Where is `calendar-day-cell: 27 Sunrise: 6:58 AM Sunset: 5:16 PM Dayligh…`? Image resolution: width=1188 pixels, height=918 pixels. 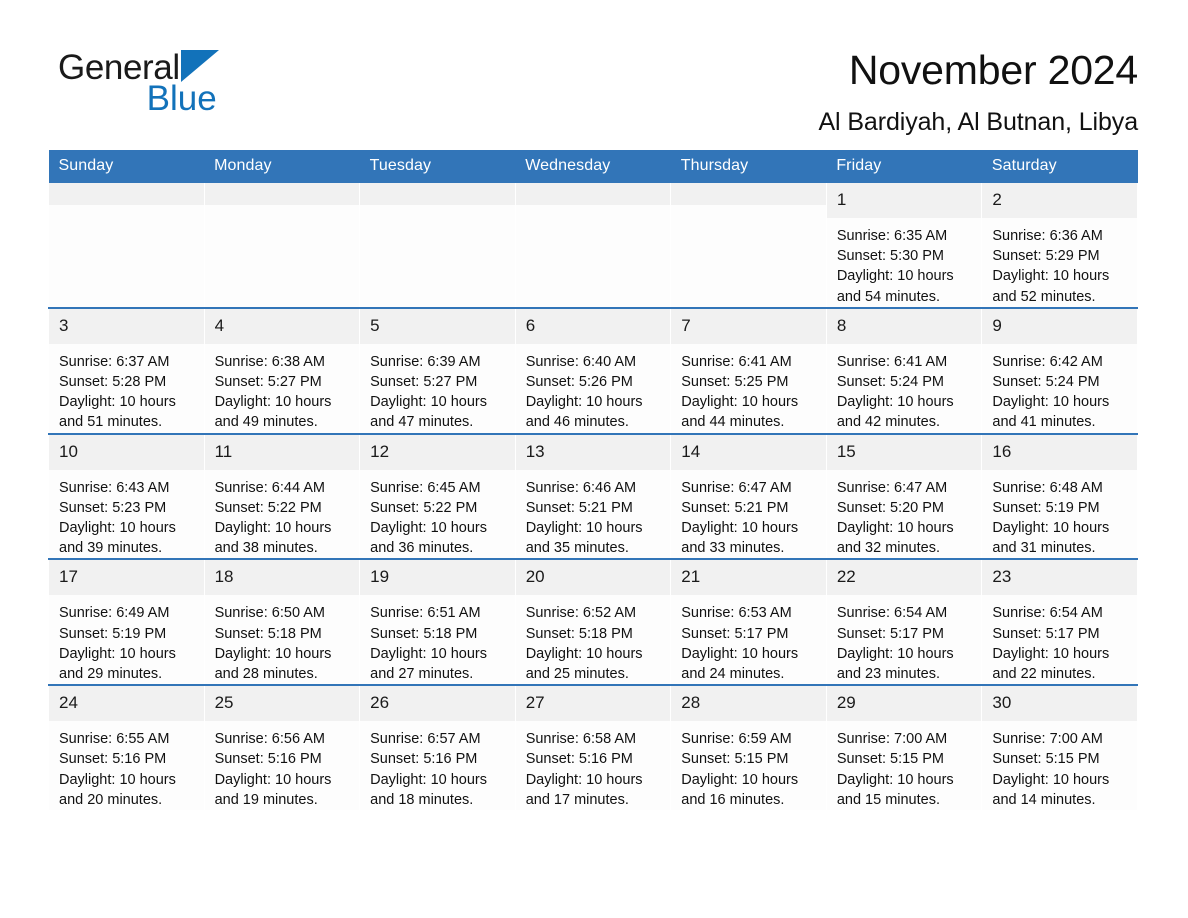
calendar-day-cell: 27 Sunrise: 6:58 AM Sunset: 5:16 PM Dayligh… is located at coordinates (593, 747).